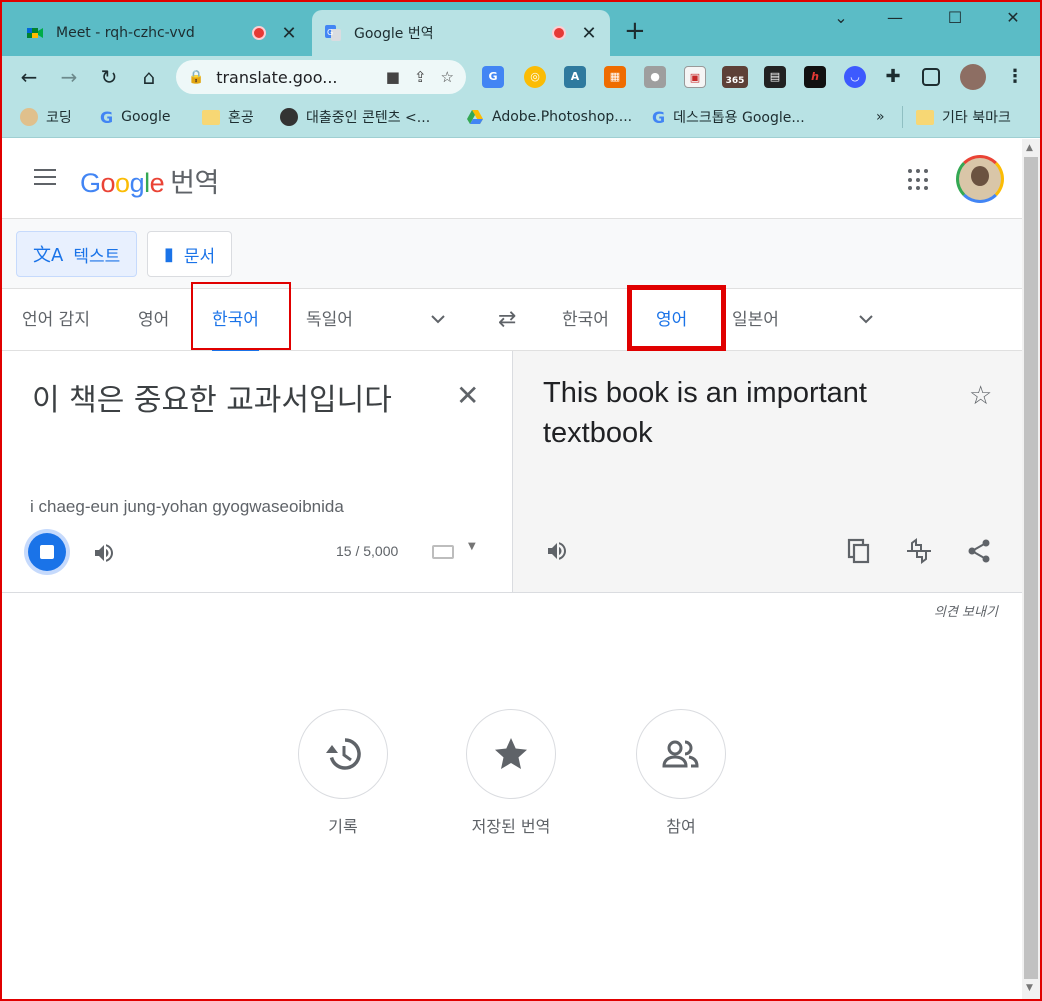  Describe the element at coordinates (56, 320) in the screenshot. I see `source-lang-detect: 언어 감지` at that location.